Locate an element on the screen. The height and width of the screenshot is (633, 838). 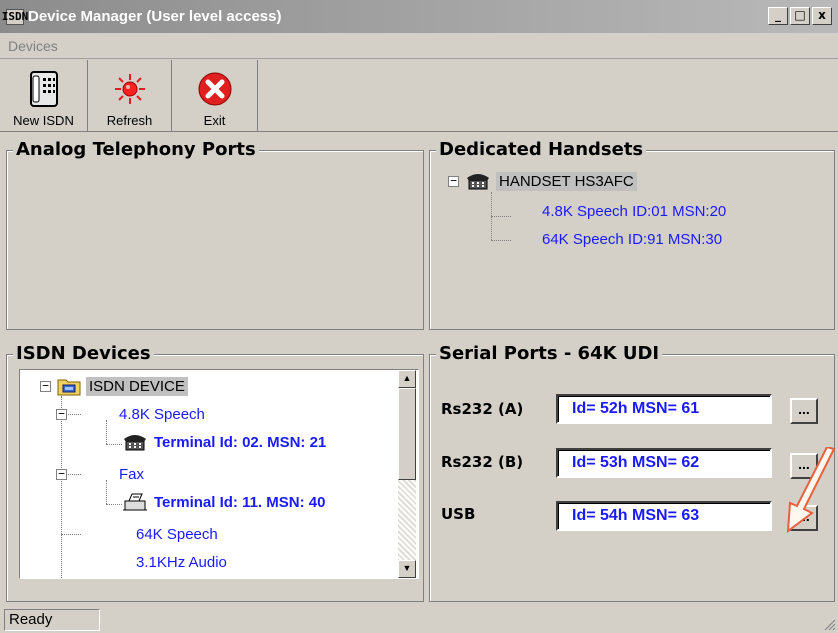
window-controls: _ □ x is located at coordinates (800, 16).